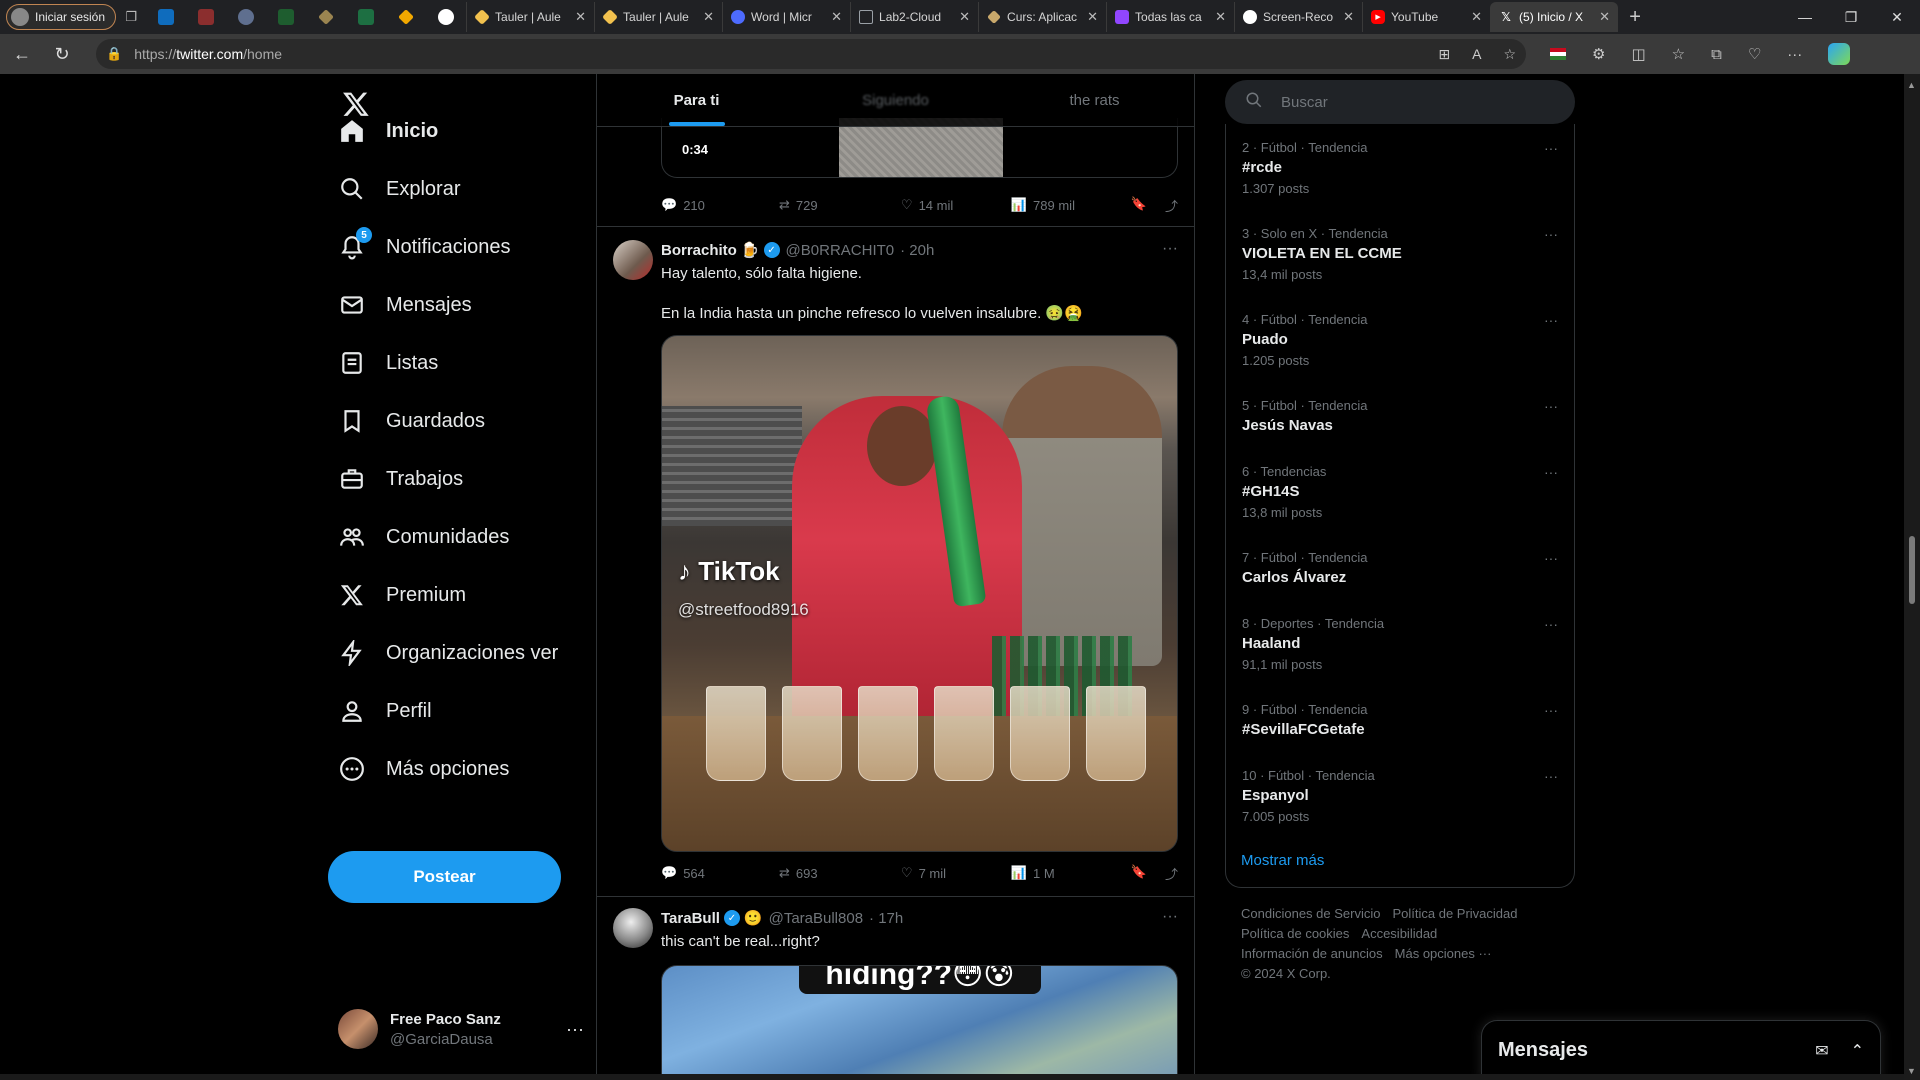 The image size is (1920, 1080). What do you see at coordinates (1805, 17) in the screenshot?
I see `minimize-button: —` at bounding box center [1805, 17].